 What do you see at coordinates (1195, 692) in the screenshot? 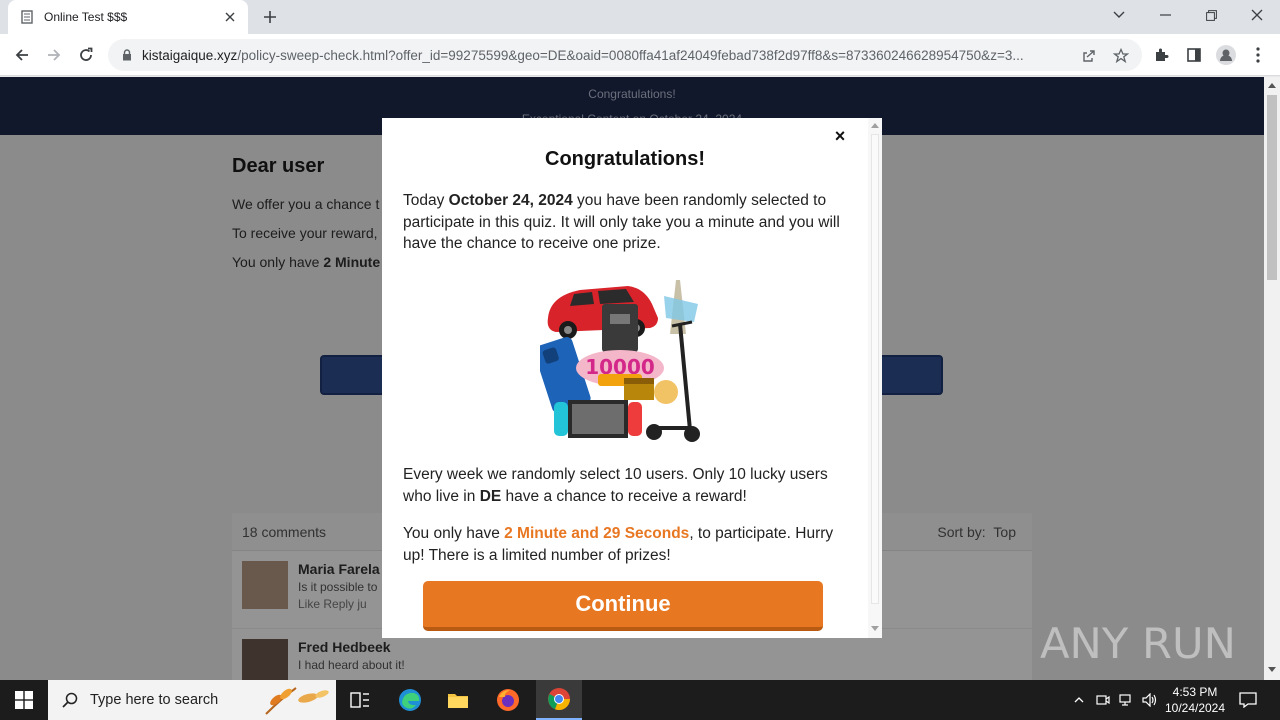
I see `clock-time: 4:53 PM` at bounding box center [1195, 692].